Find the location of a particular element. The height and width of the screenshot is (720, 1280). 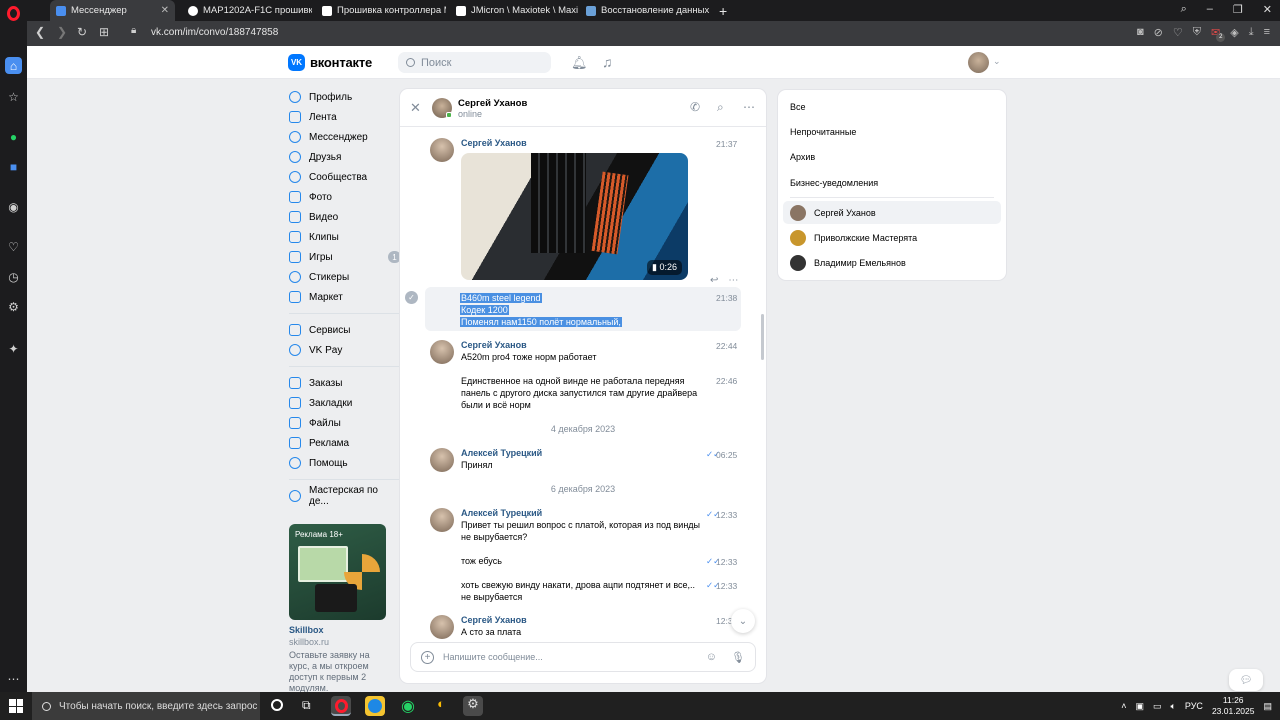

vk-logo-icon: VK is located at coordinates (296, 62).